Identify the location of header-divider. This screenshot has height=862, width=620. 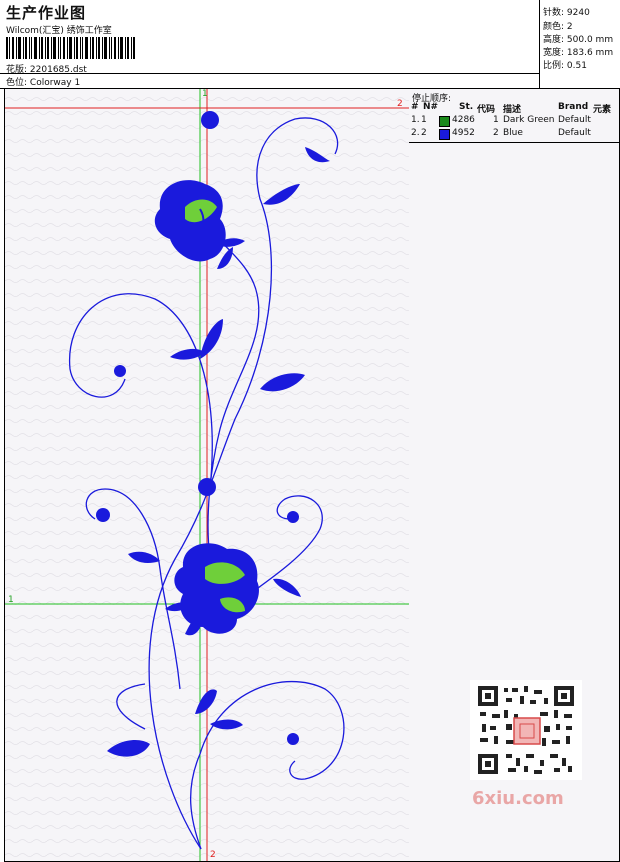
(269, 73).